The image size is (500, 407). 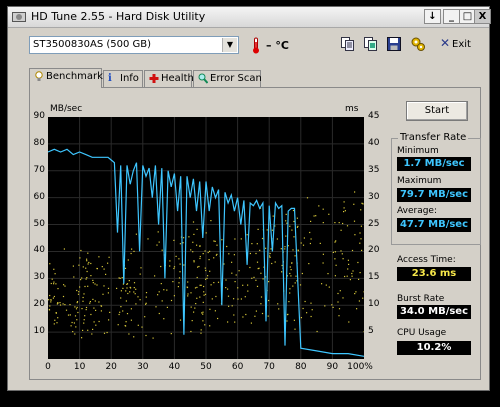 I want to click on close-button: X, so click(x=482, y=16).